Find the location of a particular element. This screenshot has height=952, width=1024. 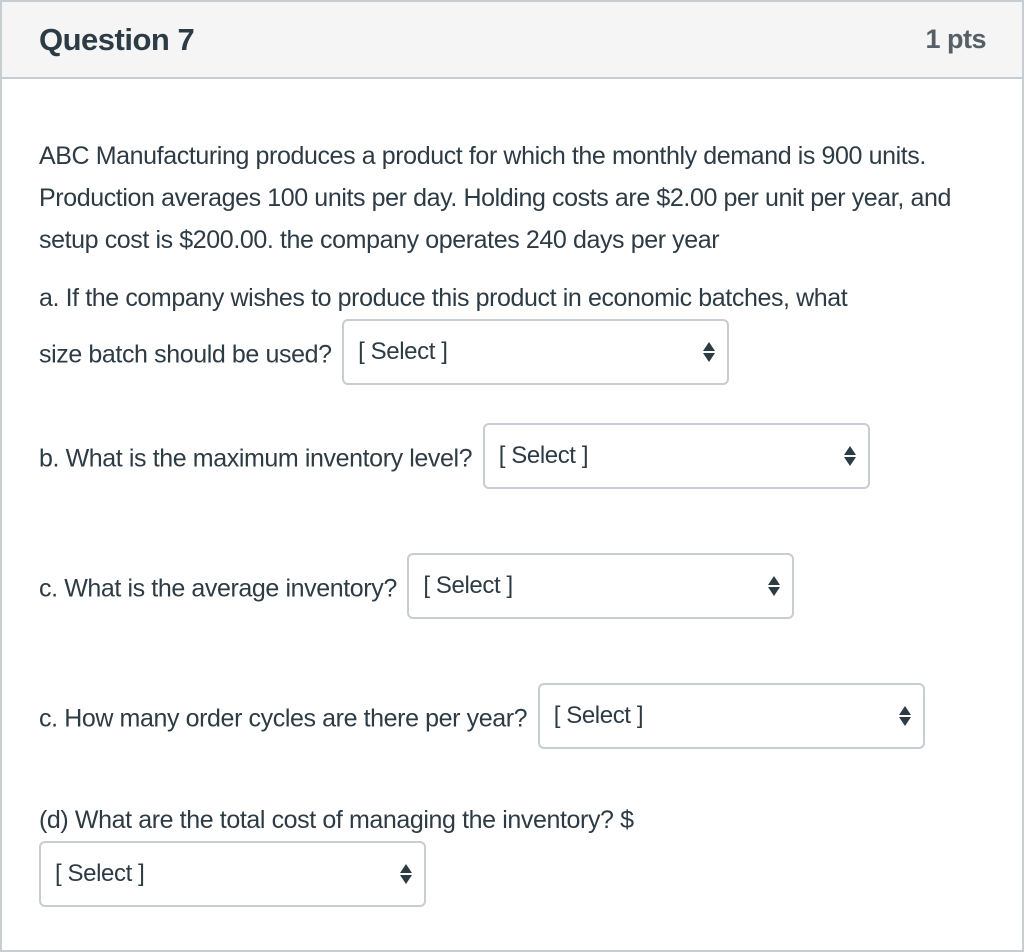

part-c2-select-value: [ Select ] is located at coordinates (598, 715).